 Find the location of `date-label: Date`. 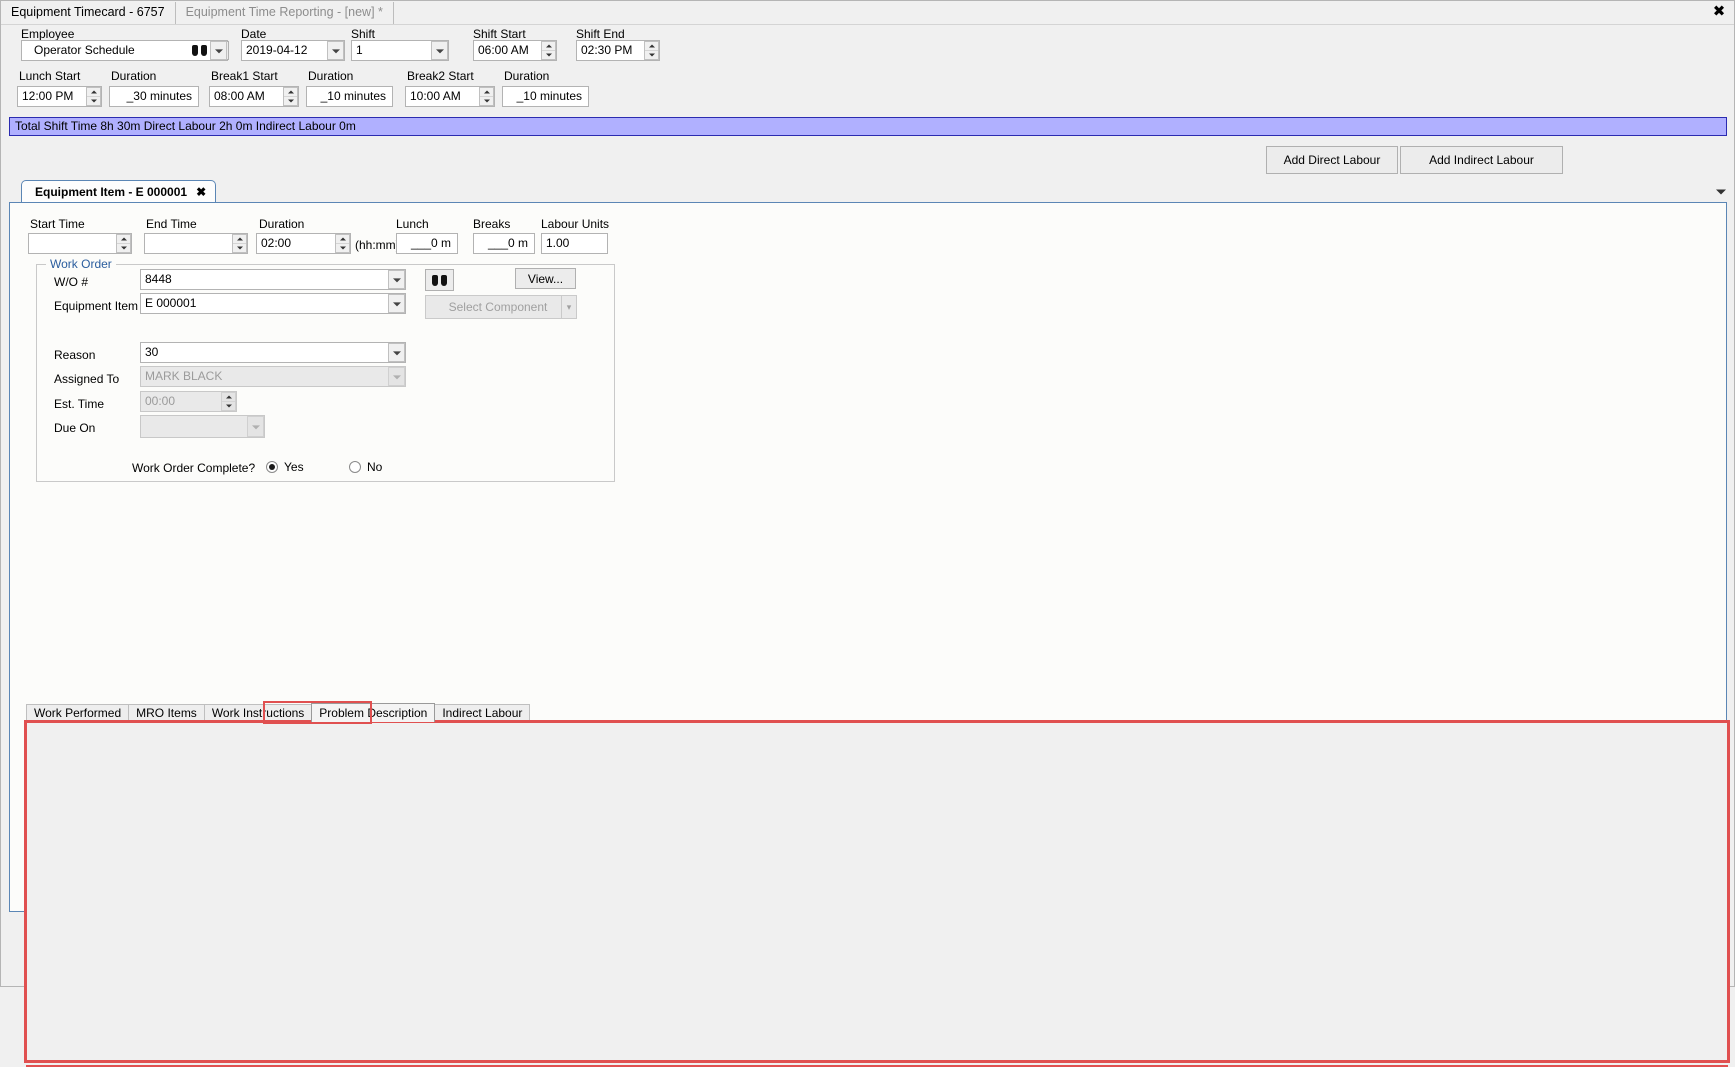

date-label: Date is located at coordinates (254, 34).